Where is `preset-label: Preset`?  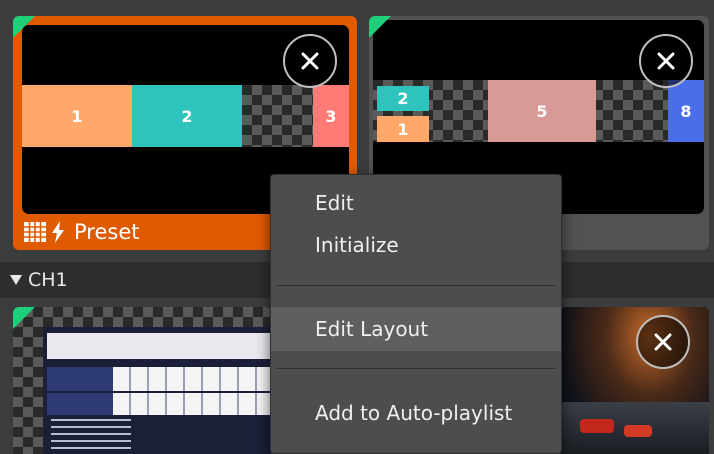 preset-label: Preset is located at coordinates (107, 232).